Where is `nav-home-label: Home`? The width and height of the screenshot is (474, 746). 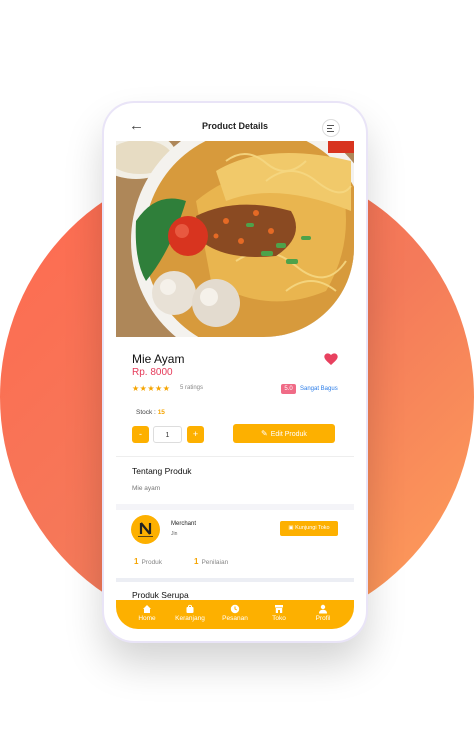 nav-home-label: Home is located at coordinates (147, 618).